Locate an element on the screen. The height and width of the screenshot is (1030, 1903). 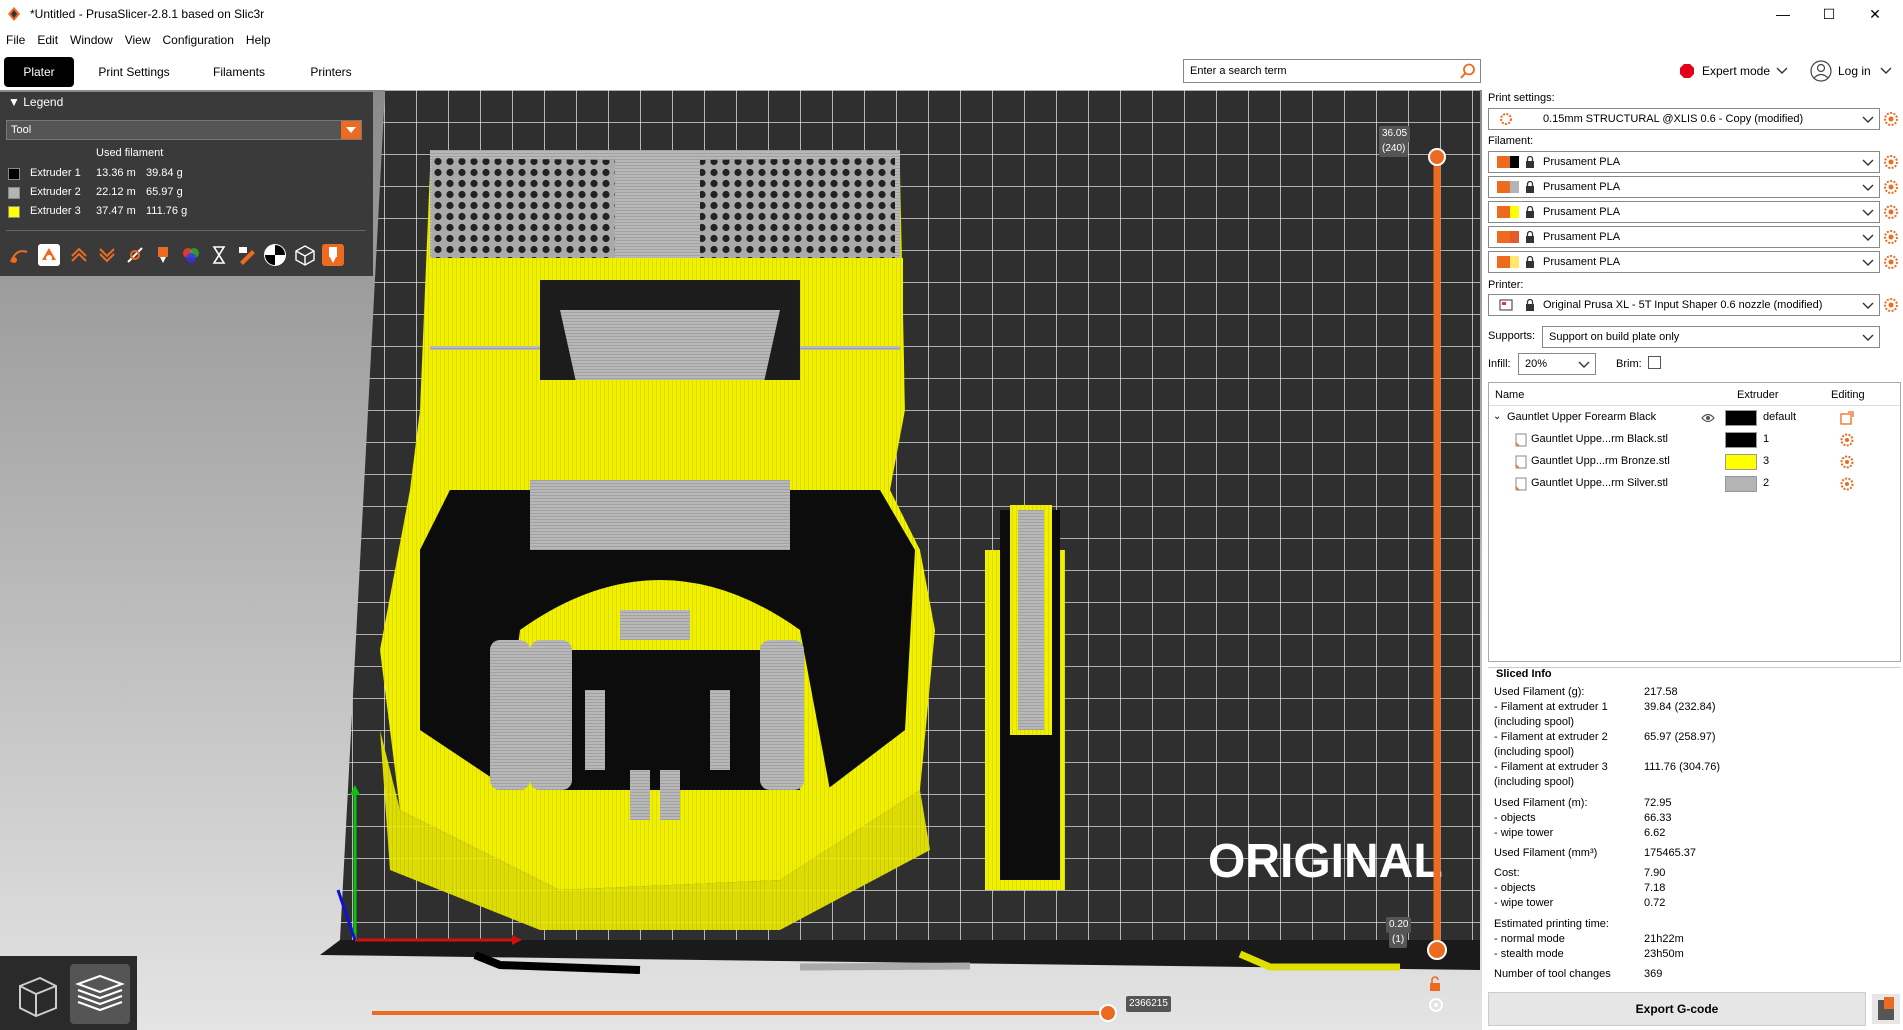
minimize-button: — is located at coordinates (1783, 14).